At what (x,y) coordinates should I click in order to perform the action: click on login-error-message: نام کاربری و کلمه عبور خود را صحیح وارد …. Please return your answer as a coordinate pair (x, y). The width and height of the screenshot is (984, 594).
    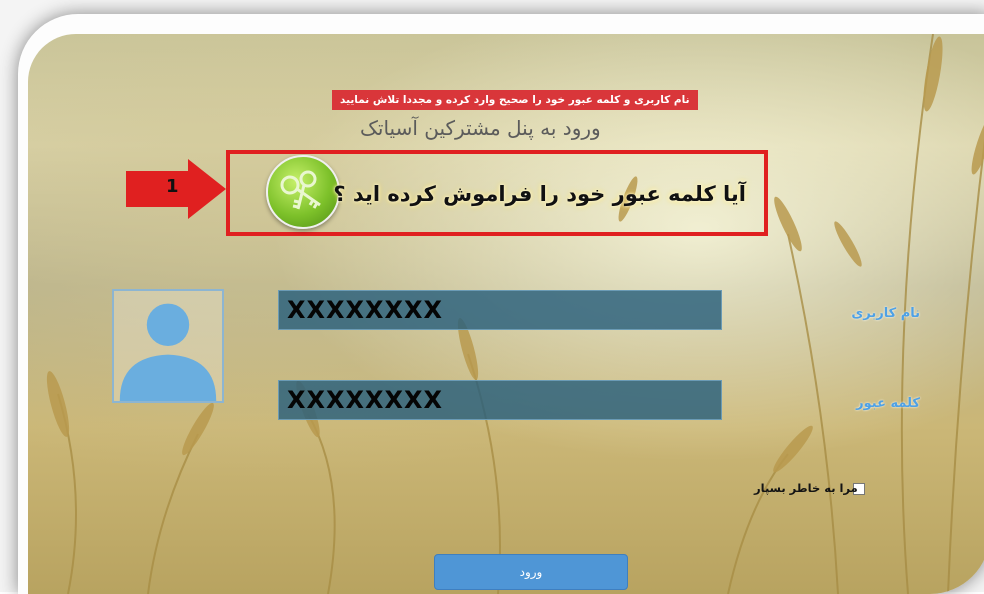
    Looking at the image, I should click on (515, 100).